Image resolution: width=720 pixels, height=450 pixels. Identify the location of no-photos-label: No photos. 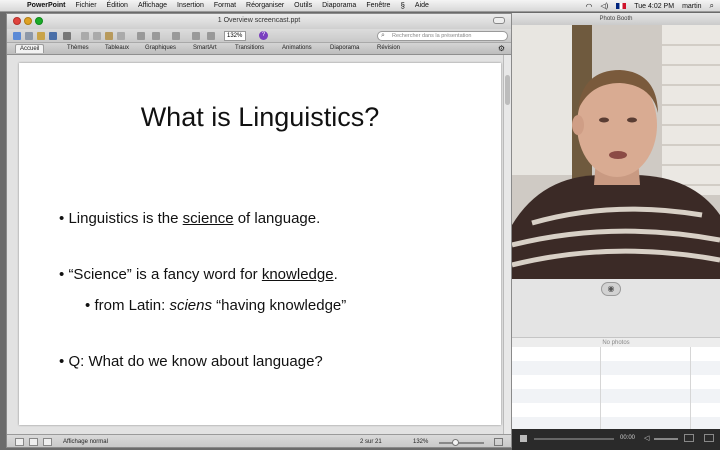
(616, 342).